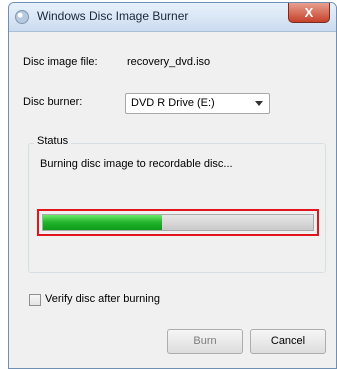  What do you see at coordinates (173, 103) in the screenshot?
I see `disc-burner-selected: DVD R Drive (E:)` at bounding box center [173, 103].